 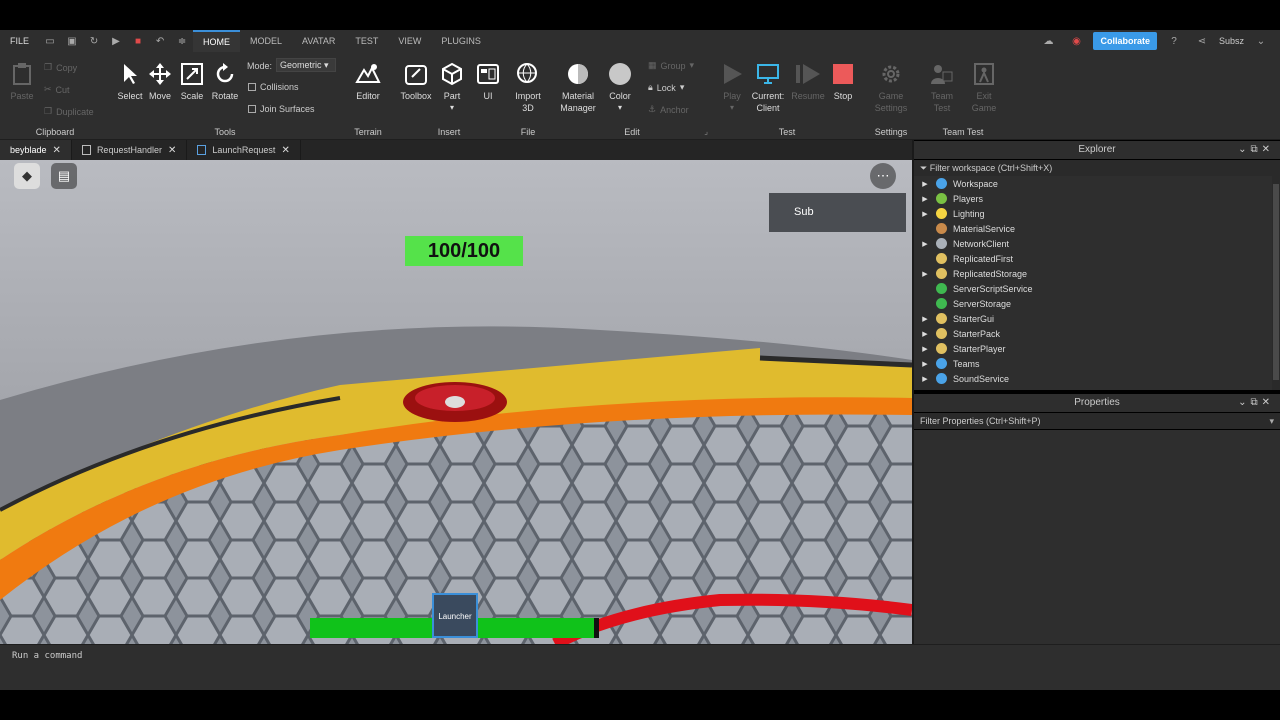 I want to click on explorer-item-startergui: ▶ StarterGui, so click(x=1097, y=318).